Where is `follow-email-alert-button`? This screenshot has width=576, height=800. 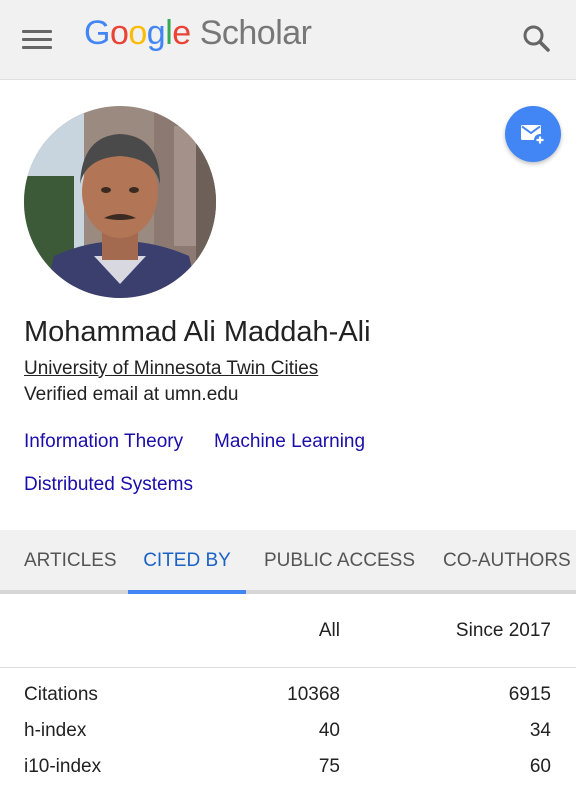 follow-email-alert-button is located at coordinates (533, 134).